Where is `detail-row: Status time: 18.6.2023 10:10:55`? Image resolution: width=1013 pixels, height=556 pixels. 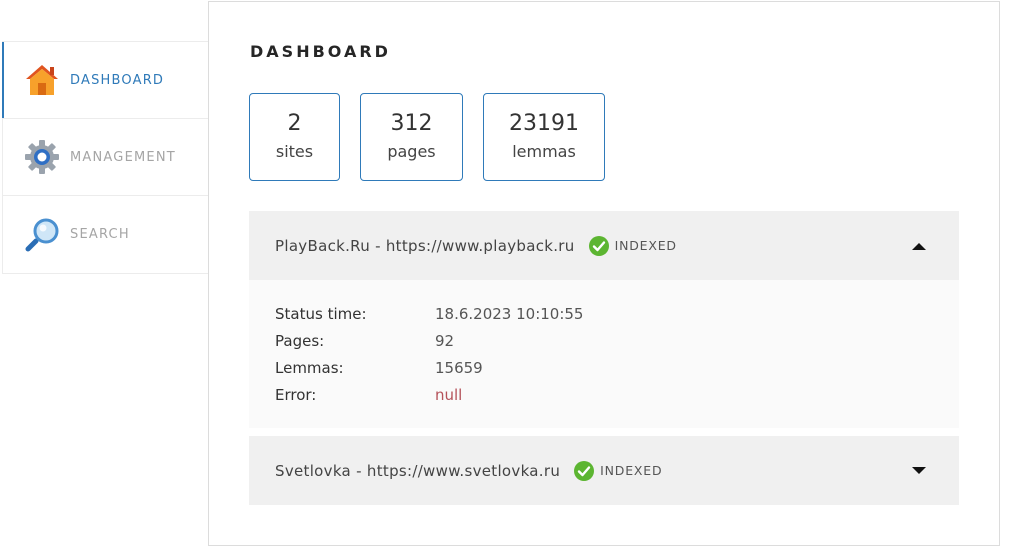 detail-row: Status time: 18.6.2023 10:10:55 is located at coordinates (604, 313).